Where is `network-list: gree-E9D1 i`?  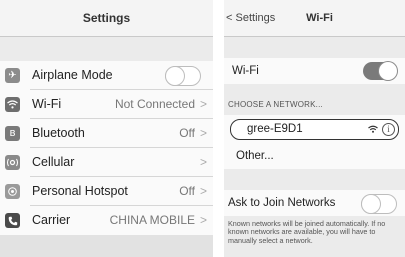
network-list: gree-E9D1 i is located at coordinates (314, 129).